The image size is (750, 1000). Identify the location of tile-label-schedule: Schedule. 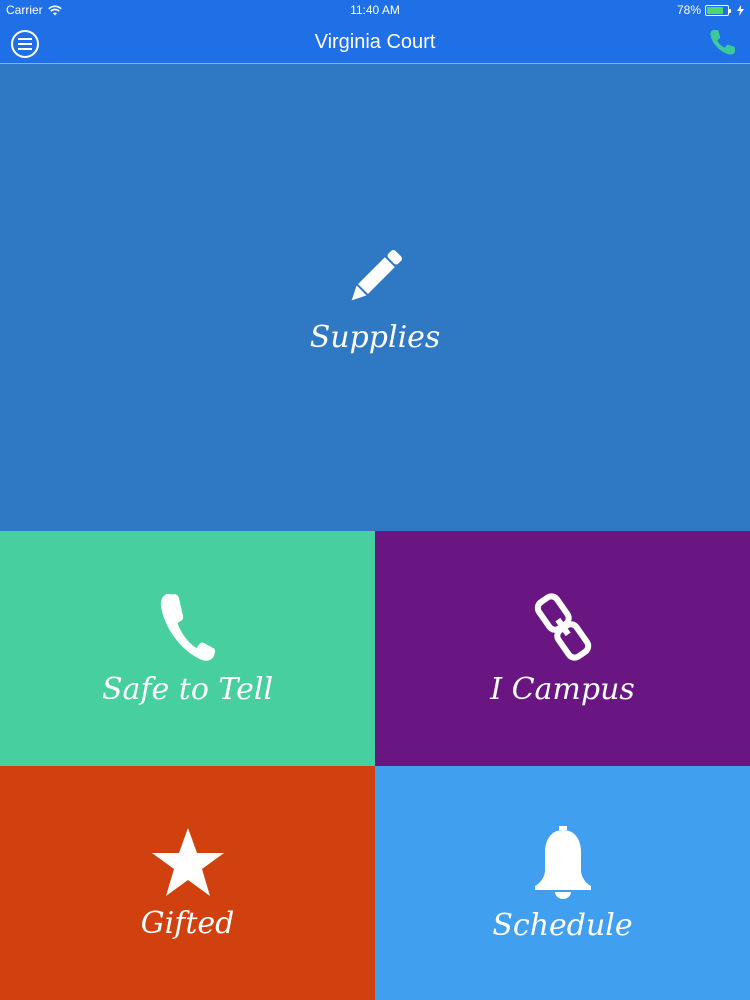
(562, 925).